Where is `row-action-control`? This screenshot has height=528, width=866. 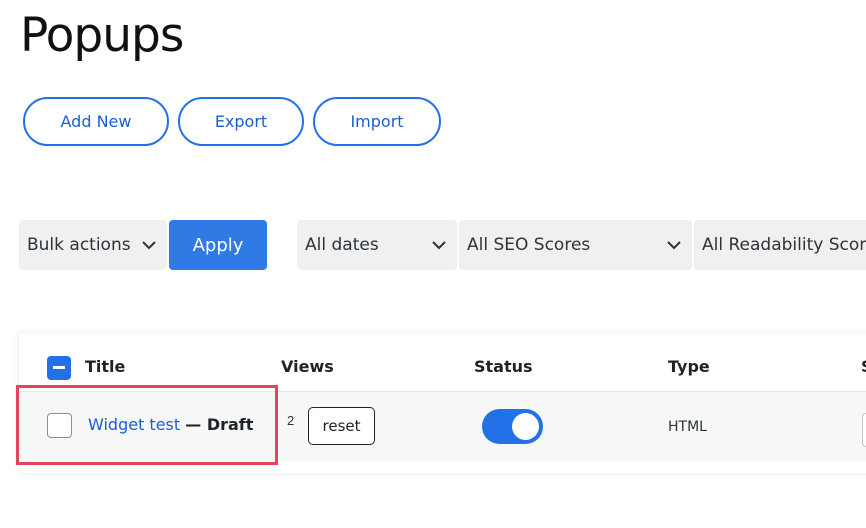 row-action-control is located at coordinates (864, 430).